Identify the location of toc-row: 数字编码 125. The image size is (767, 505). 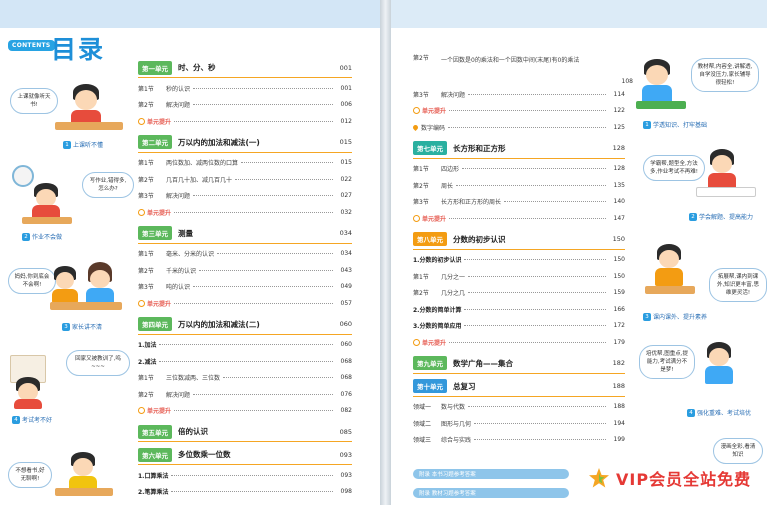
(518, 127).